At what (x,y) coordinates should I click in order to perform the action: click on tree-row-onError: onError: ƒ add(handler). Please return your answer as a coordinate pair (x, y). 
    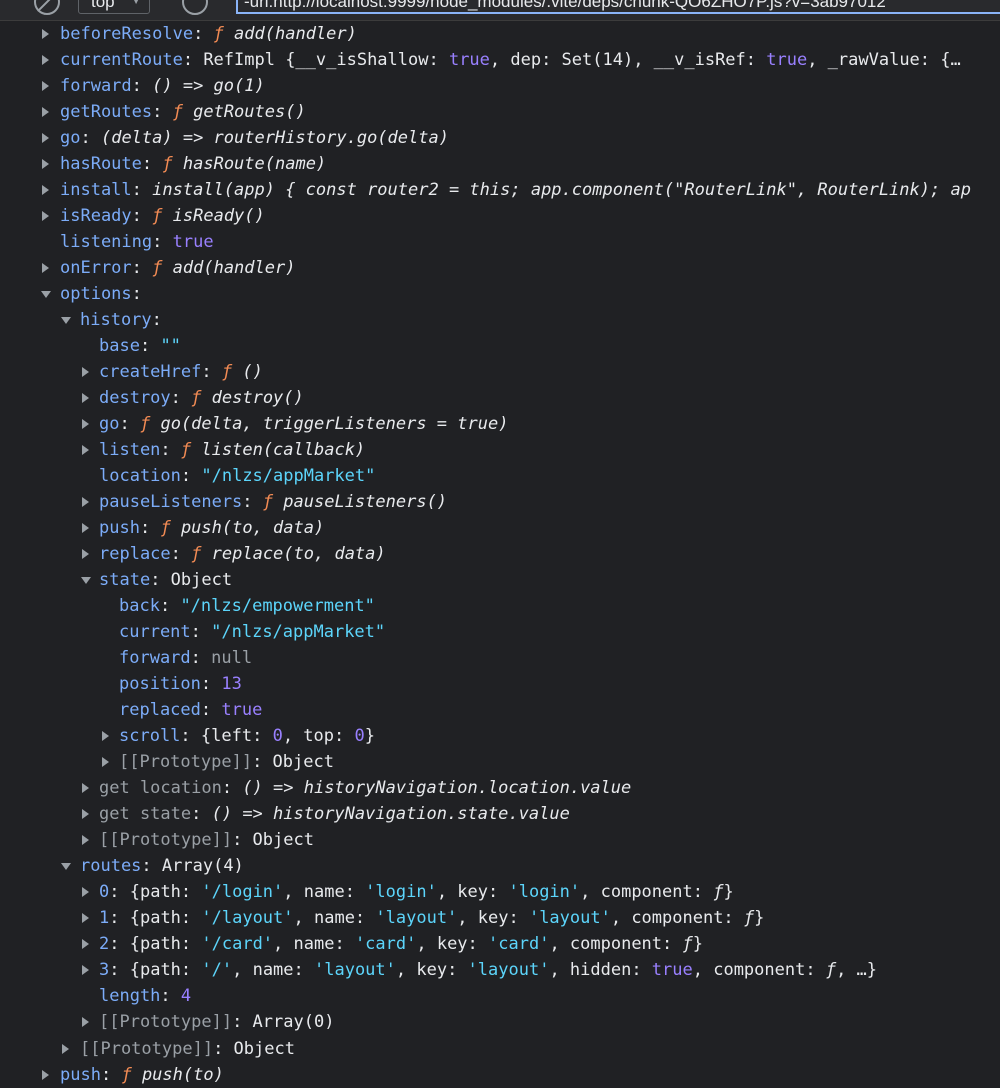
    Looking at the image, I should click on (500, 268).